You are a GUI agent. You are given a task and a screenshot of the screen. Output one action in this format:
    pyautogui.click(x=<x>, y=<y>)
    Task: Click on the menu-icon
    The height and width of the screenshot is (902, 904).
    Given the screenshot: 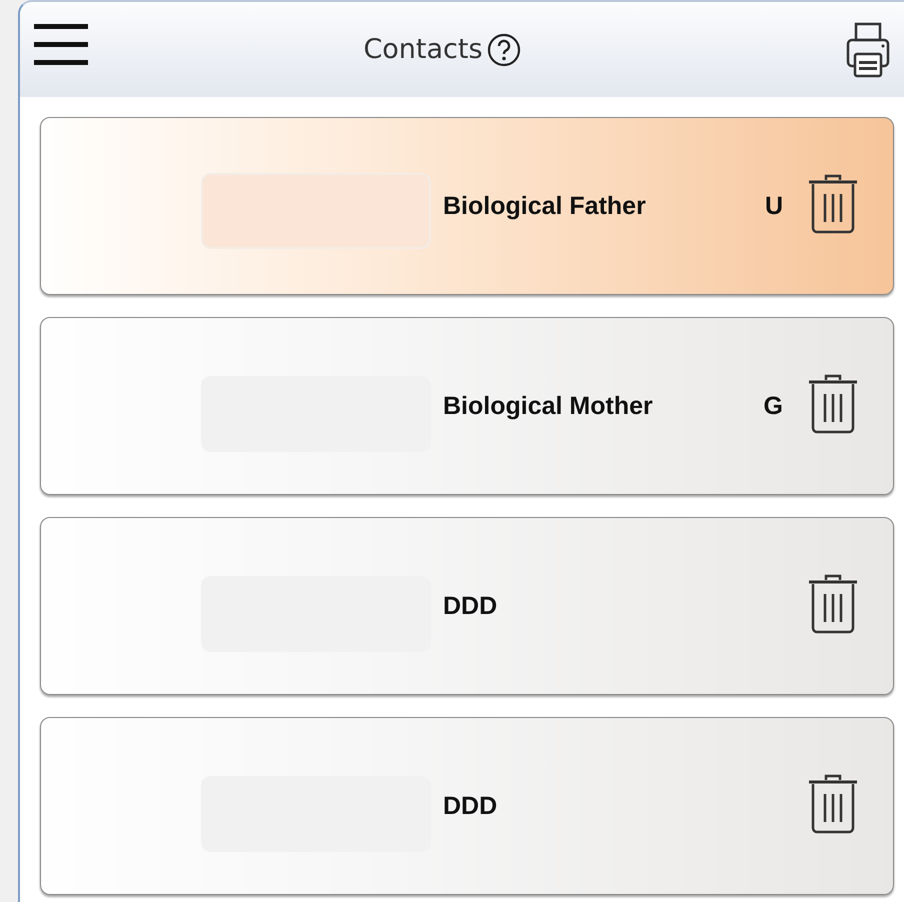 What is the action you would take?
    pyautogui.click(x=61, y=44)
    